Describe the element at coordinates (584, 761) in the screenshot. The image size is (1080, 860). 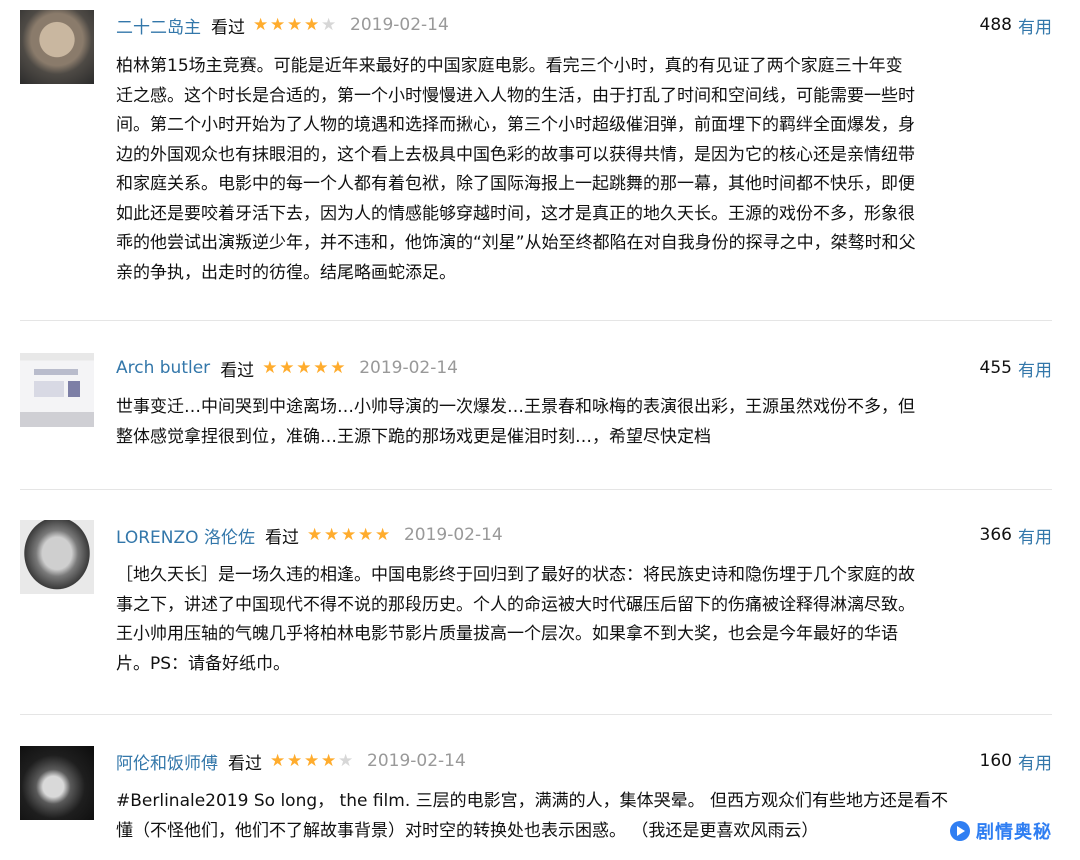
I see `review-header: 阿伦和饭师傅 看过 ★ ★ ★ ★ ★ 2019-02-14` at that location.